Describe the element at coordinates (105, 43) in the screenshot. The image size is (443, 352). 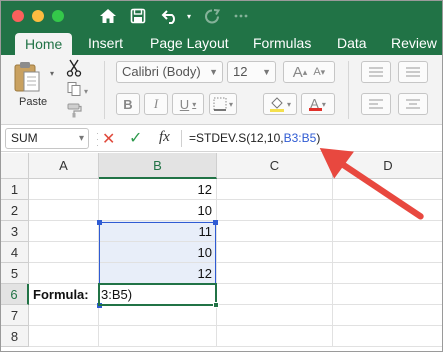
I see `tab-insert: Insert` at that location.